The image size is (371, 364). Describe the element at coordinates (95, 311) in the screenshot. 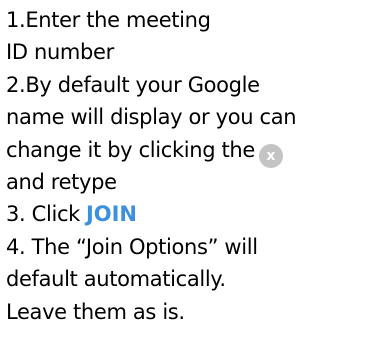

I see `step-4-line-3: Leave them as is.` at that location.